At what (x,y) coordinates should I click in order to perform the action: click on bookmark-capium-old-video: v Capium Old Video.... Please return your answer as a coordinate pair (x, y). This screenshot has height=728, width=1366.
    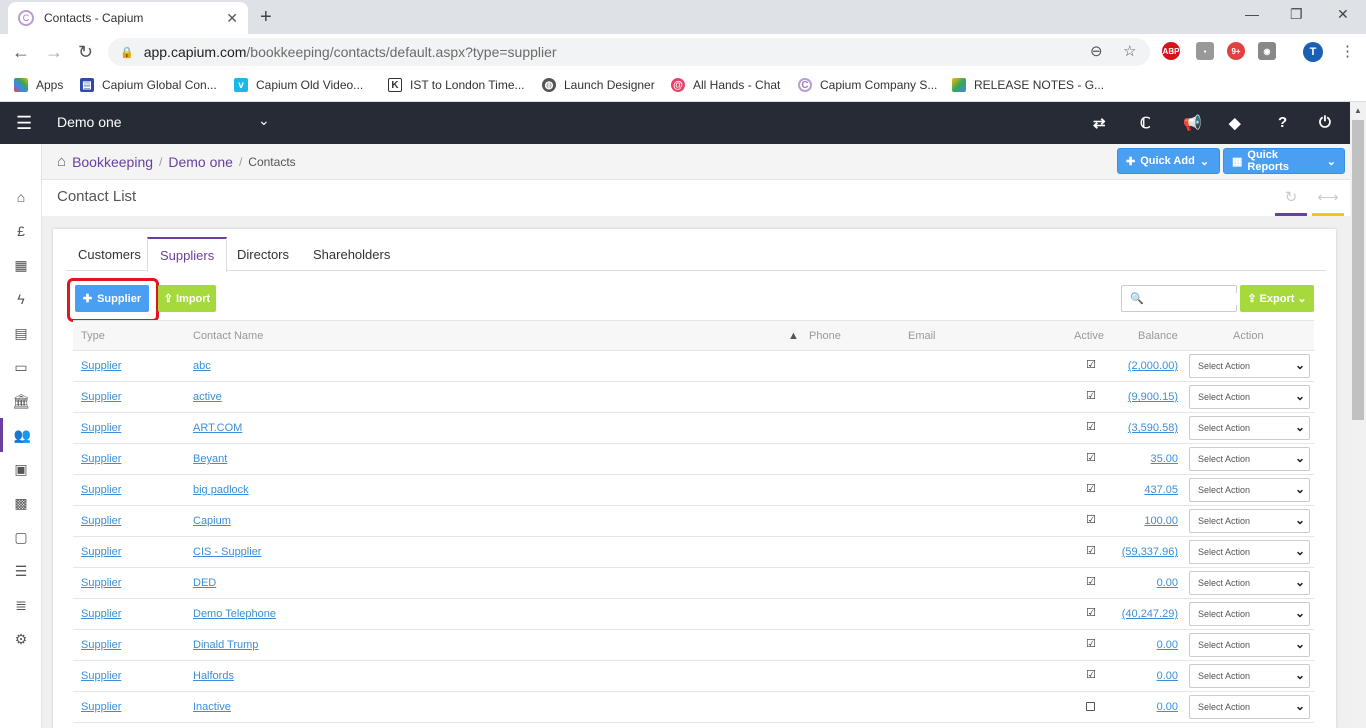
    Looking at the image, I should click on (298, 85).